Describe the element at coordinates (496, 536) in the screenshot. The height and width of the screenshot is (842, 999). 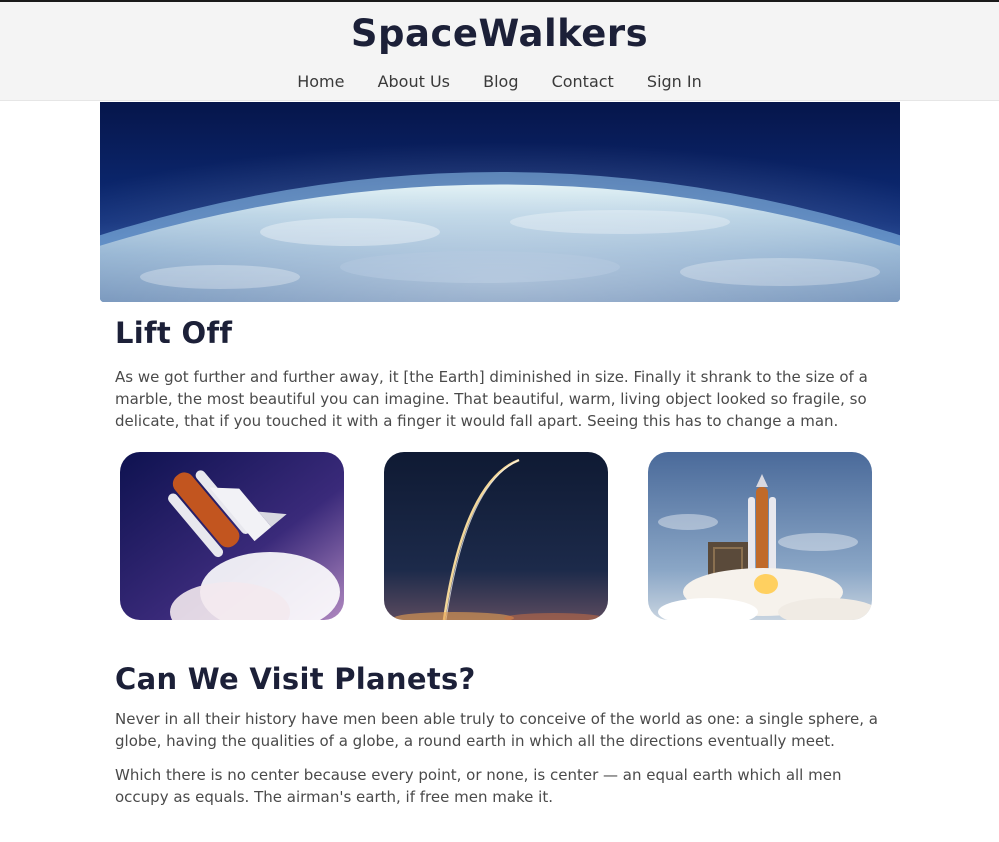
I see `rocket-trail-image` at that location.